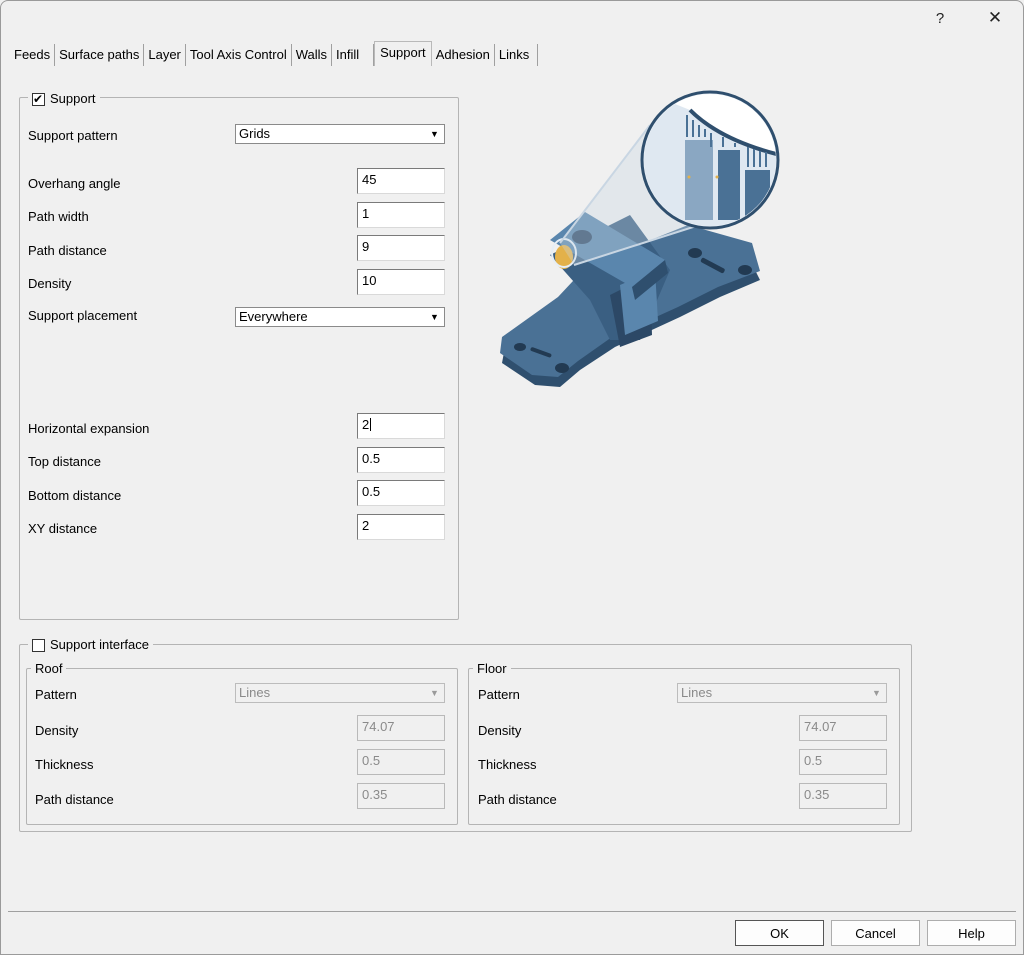 Image resolution: width=1024 pixels, height=955 pixels. Describe the element at coordinates (782, 693) in the screenshot. I see `floor-pattern-select: Lines ▼` at that location.